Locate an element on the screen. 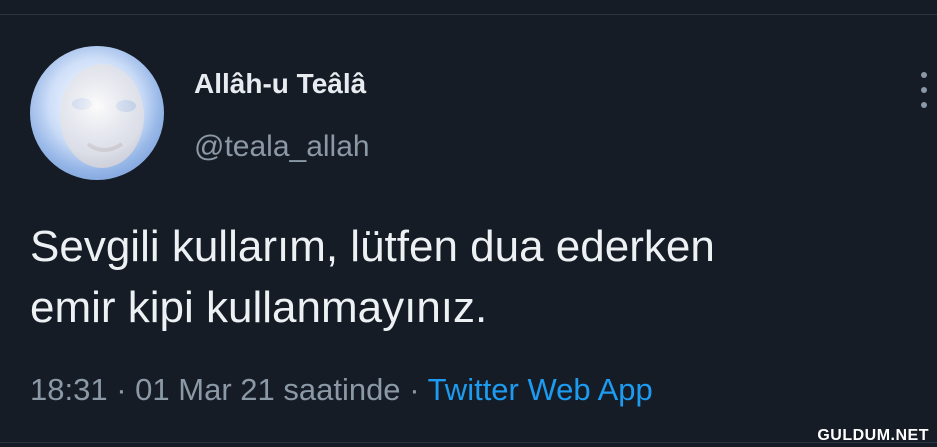 This screenshot has width=937, height=447. bottom-divider is located at coordinates (468, 442).